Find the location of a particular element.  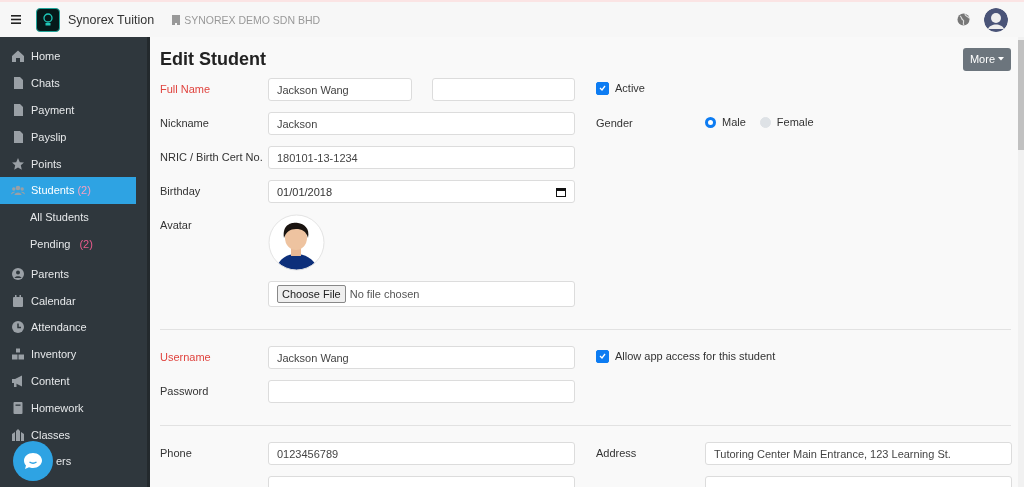

field-label: Address is located at coordinates (617, 453).